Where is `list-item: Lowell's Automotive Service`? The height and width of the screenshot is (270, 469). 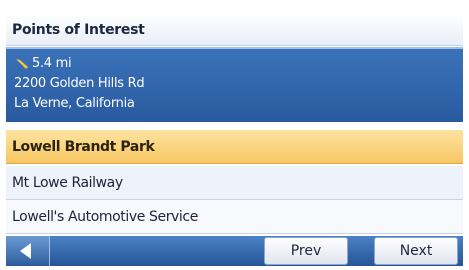
list-item: Lowell's Automotive Service is located at coordinates (234, 217).